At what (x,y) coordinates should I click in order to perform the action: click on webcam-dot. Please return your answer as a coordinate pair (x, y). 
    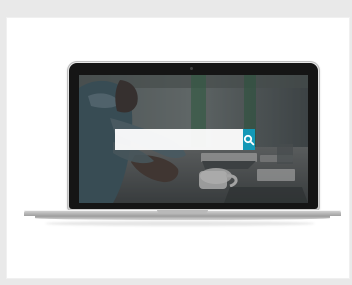
    Looking at the image, I should click on (191, 68).